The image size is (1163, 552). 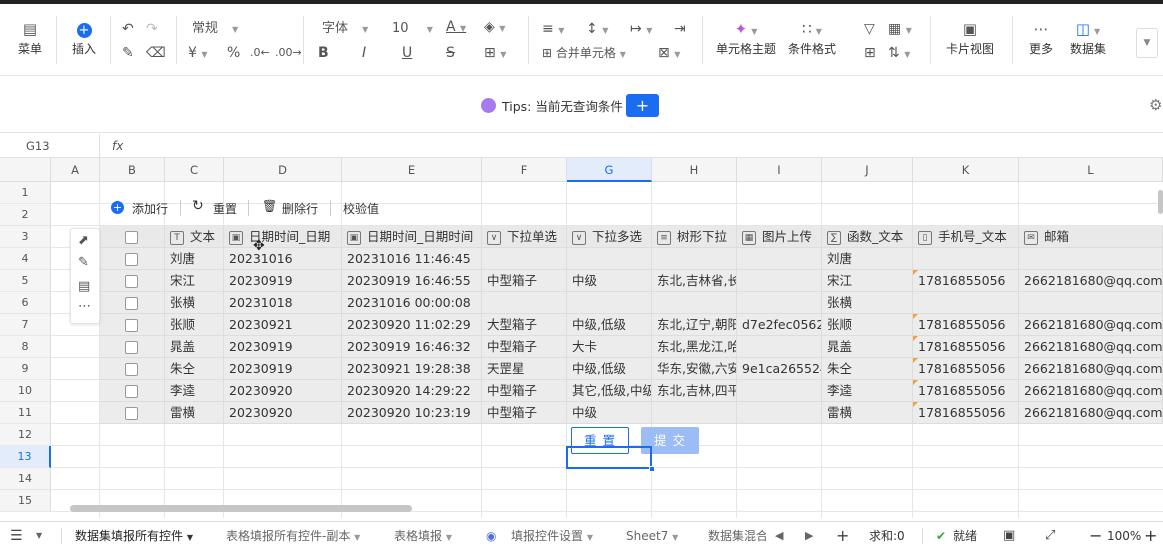 What do you see at coordinates (609, 413) in the screenshot?
I see `table-cell: 中级` at bounding box center [609, 413].